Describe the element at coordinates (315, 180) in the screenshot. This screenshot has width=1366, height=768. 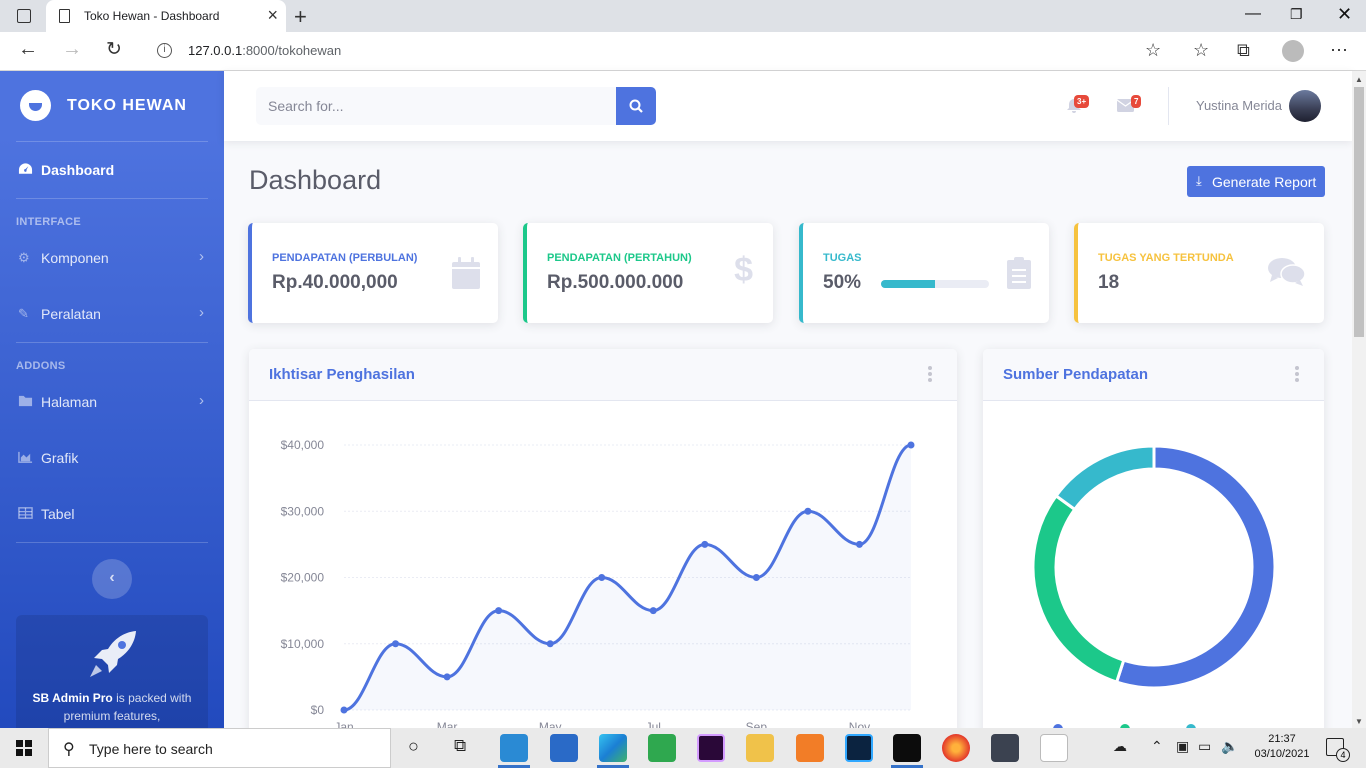
I see `page-title: Dashboard` at that location.